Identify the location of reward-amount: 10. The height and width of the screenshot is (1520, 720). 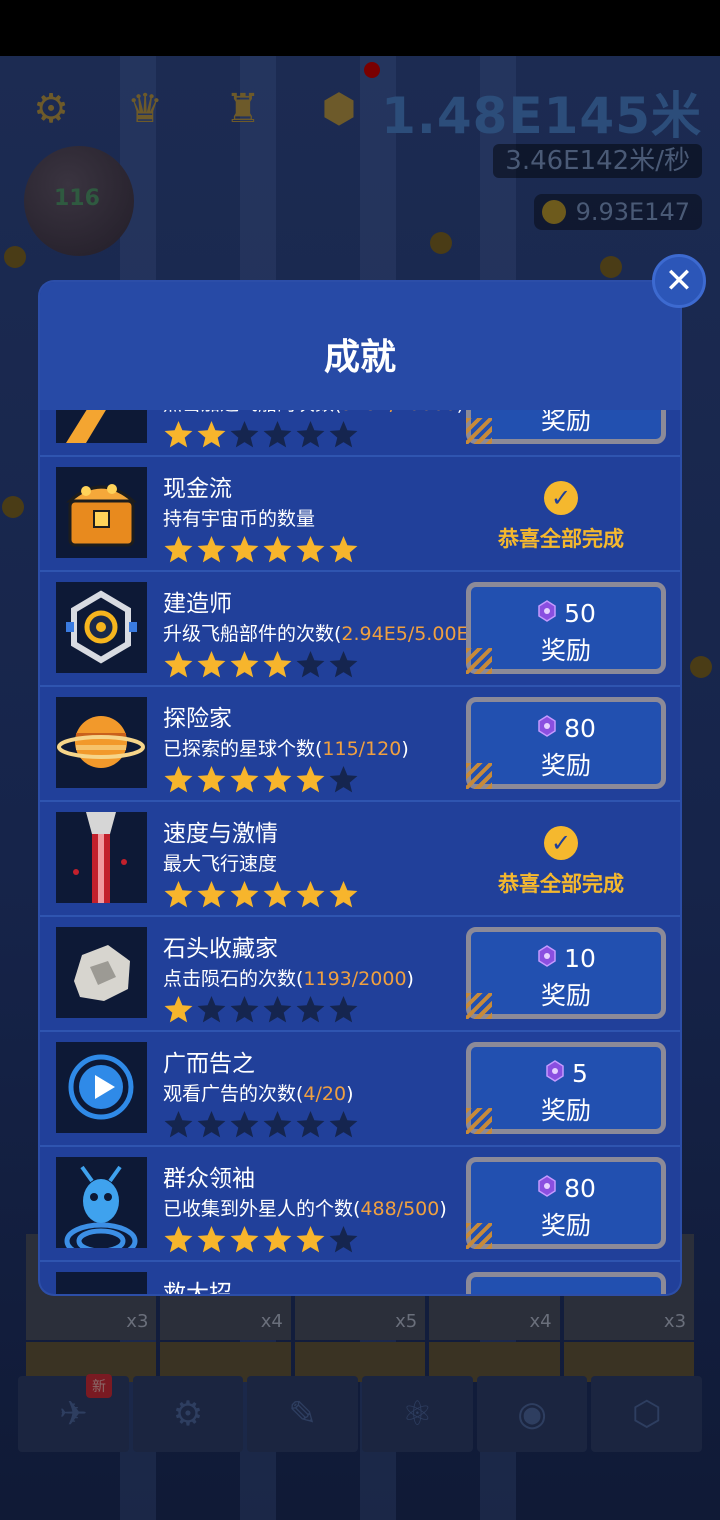
(580, 958).